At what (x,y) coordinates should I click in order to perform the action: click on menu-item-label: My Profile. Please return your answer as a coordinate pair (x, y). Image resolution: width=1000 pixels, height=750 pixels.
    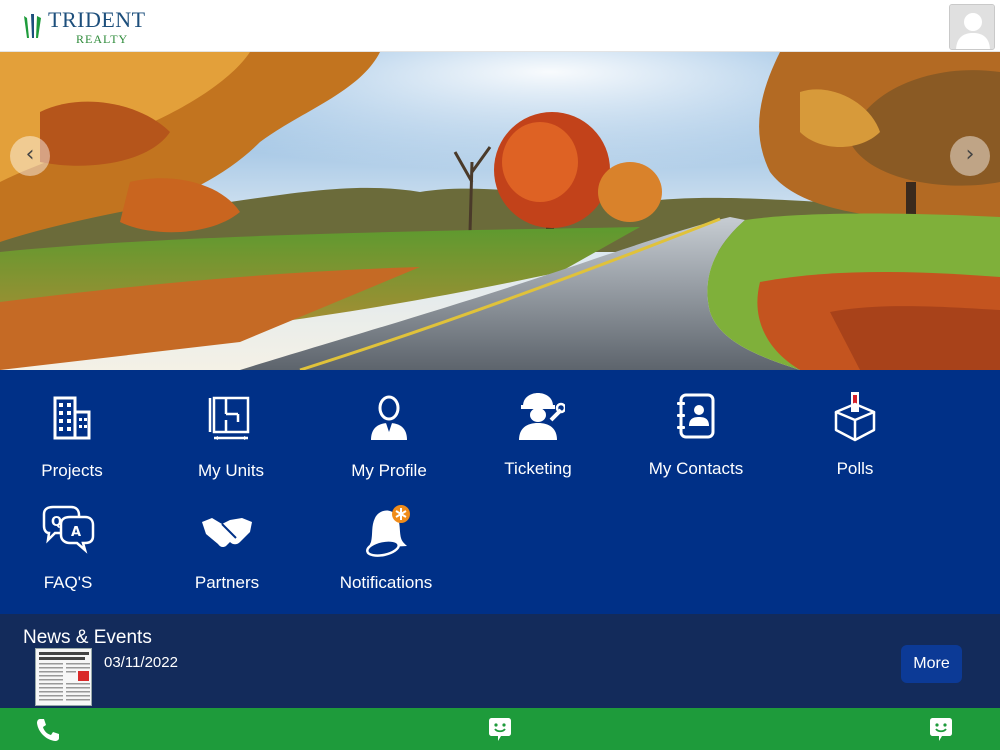
    Looking at the image, I should click on (389, 470).